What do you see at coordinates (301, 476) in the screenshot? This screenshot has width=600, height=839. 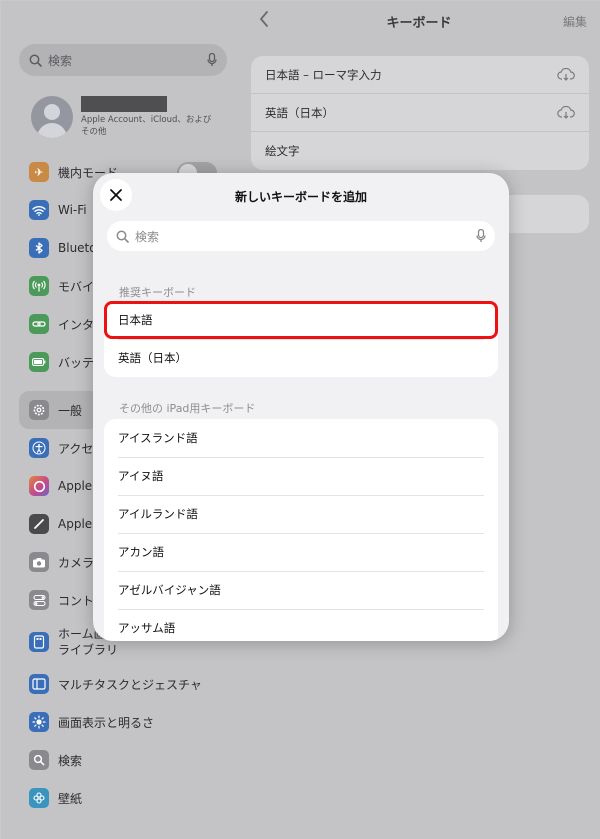 I see `keyboard-option: アイヌ語` at bounding box center [301, 476].